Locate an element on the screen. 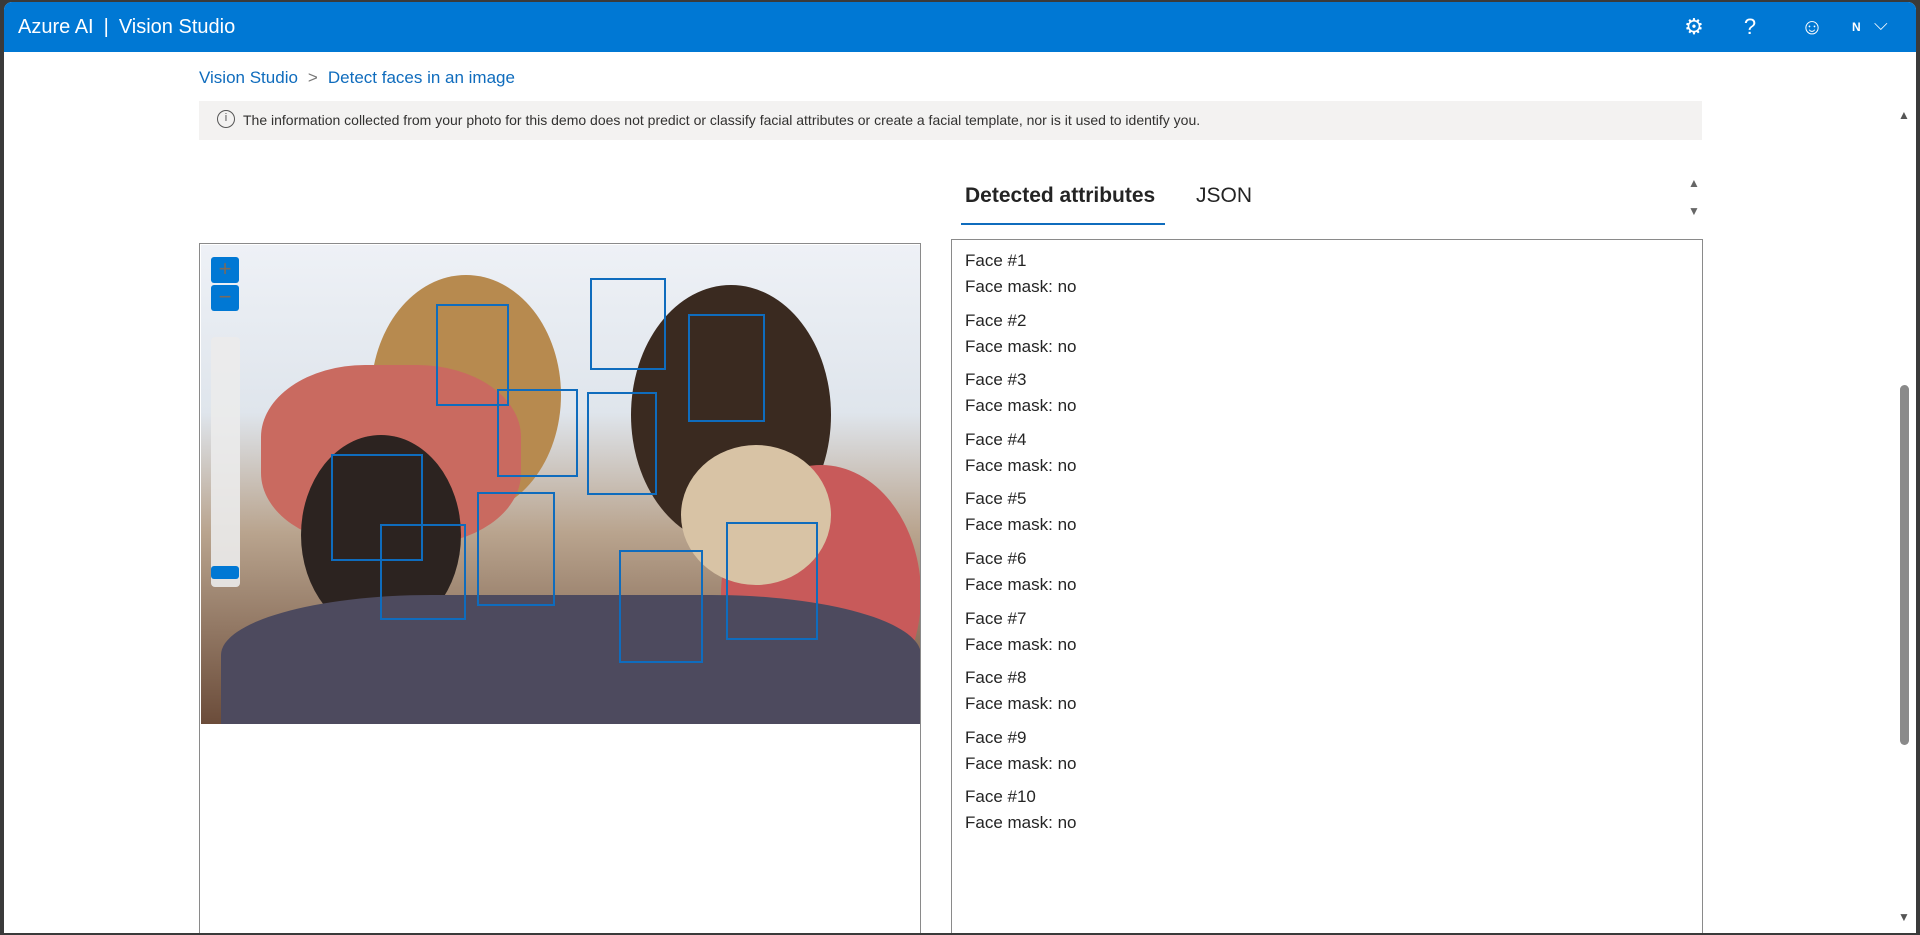 This screenshot has width=1920, height=935. brand-name: Azure AI is located at coordinates (56, 27).